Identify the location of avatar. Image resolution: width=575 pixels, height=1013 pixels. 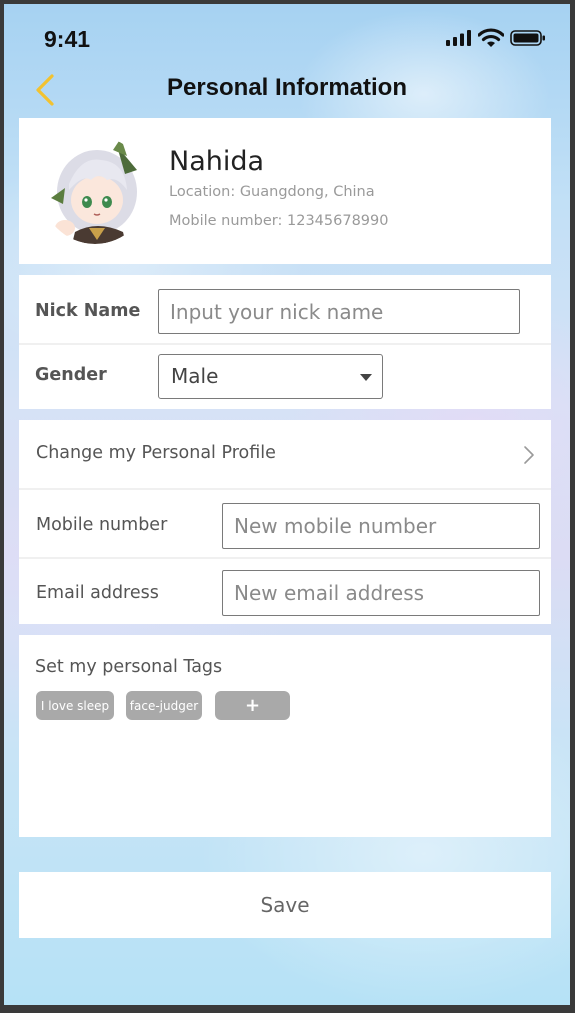
(95, 190).